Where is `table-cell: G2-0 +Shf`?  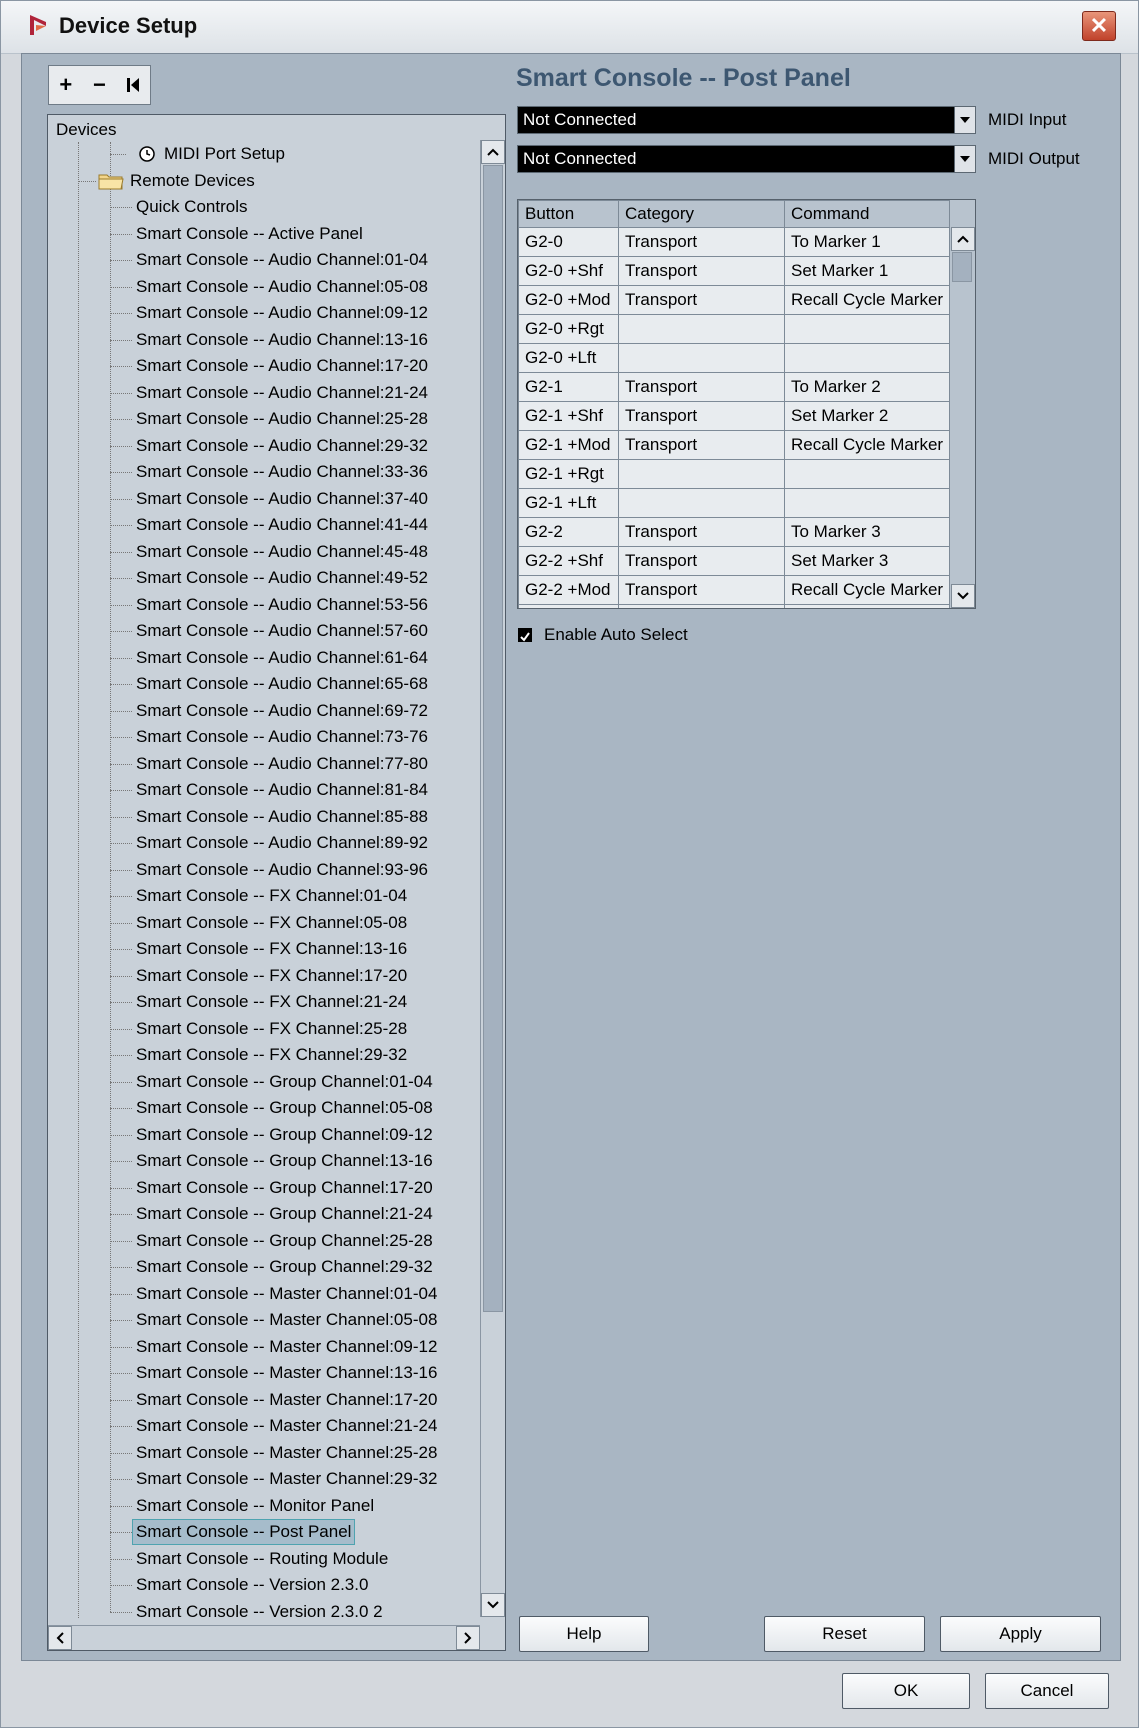 table-cell: G2-0 +Shf is located at coordinates (568, 271).